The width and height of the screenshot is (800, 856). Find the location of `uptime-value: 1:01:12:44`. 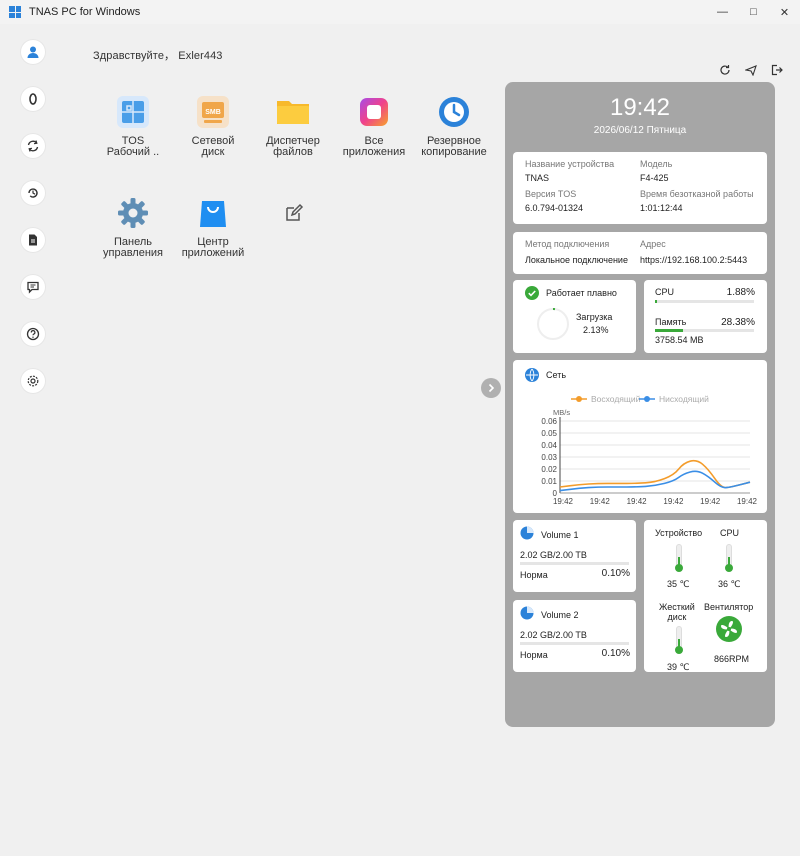

uptime-value: 1:01:12:44 is located at coordinates (661, 208).